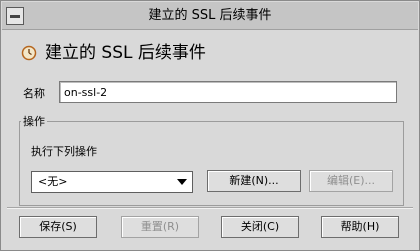  I want to click on help-button: 帮助(H), so click(360, 227).